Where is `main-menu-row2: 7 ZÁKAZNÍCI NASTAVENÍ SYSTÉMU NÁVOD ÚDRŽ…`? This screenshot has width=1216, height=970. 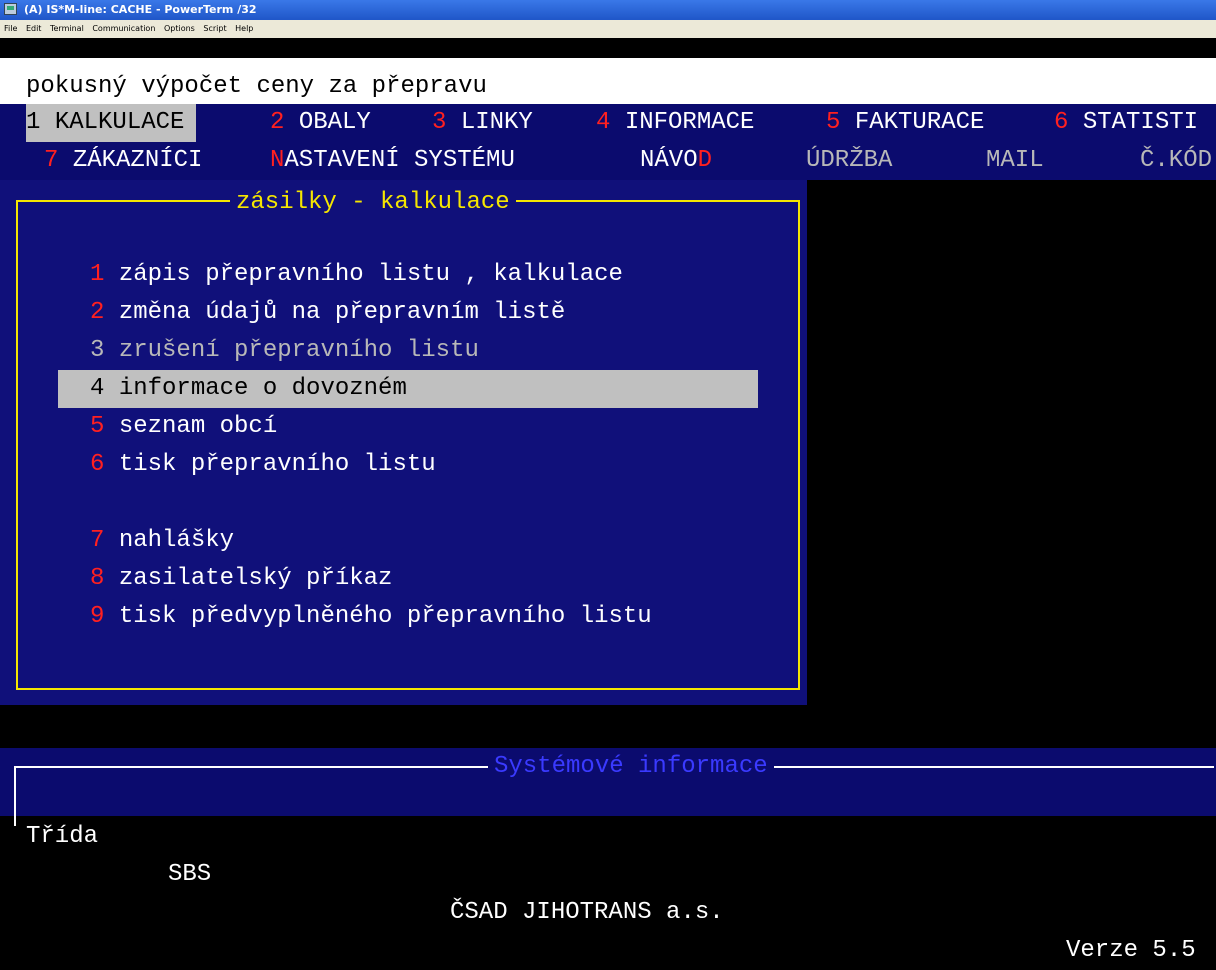 main-menu-row2: 7 ZÁKAZNÍCI NASTAVENÍ SYSTÉMU NÁVOD ÚDRŽ… is located at coordinates (608, 161).